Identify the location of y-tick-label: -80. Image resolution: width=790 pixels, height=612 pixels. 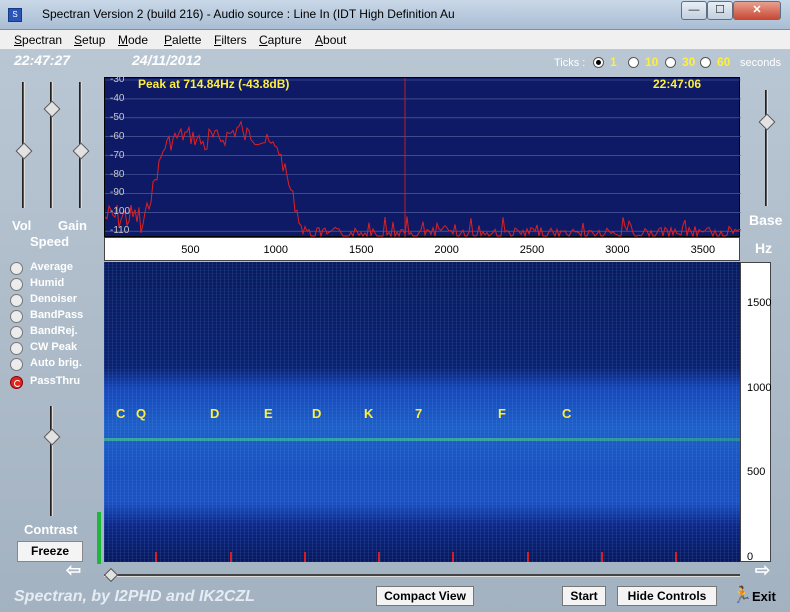
(117, 174).